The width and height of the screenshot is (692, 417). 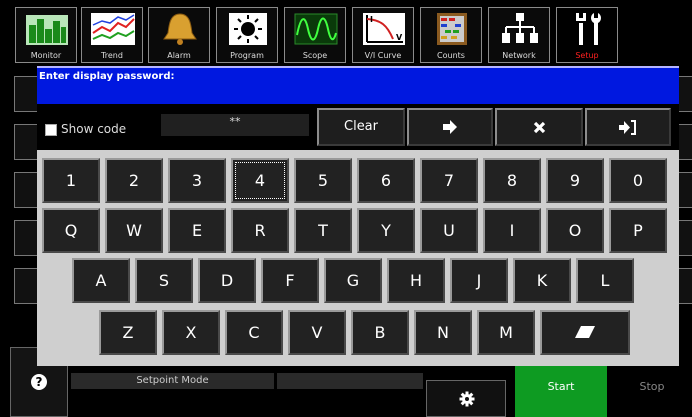 What do you see at coordinates (384, 29) in the screenshot?
I see `vi-curve-icon: I V` at bounding box center [384, 29].